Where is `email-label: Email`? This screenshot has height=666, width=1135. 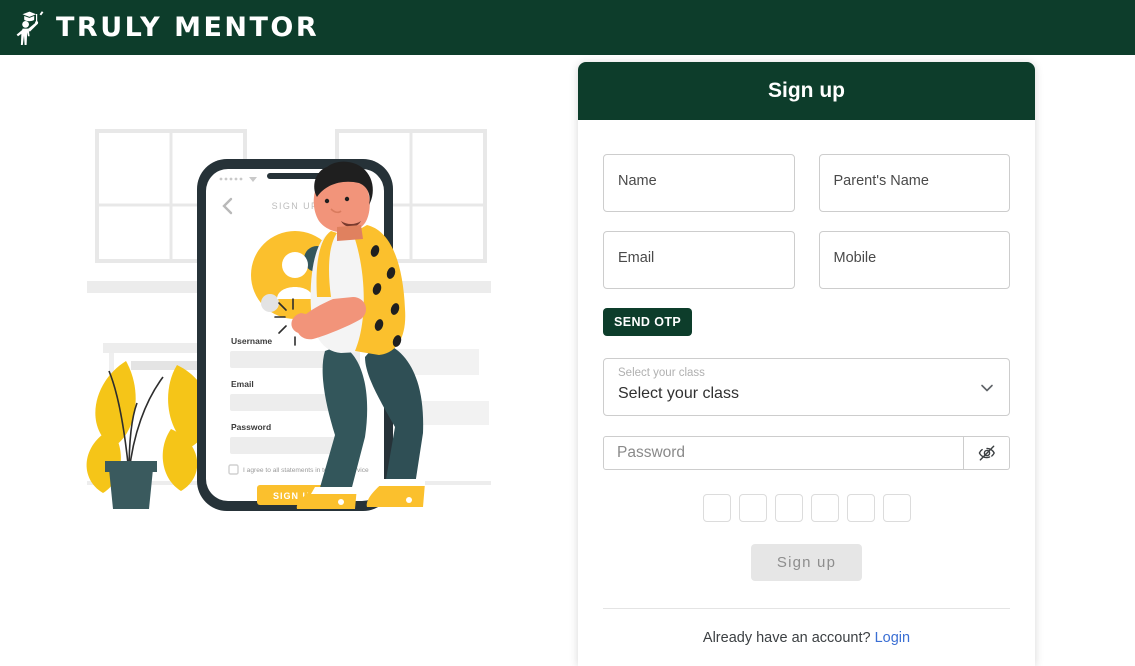 email-label: Email is located at coordinates (636, 258).